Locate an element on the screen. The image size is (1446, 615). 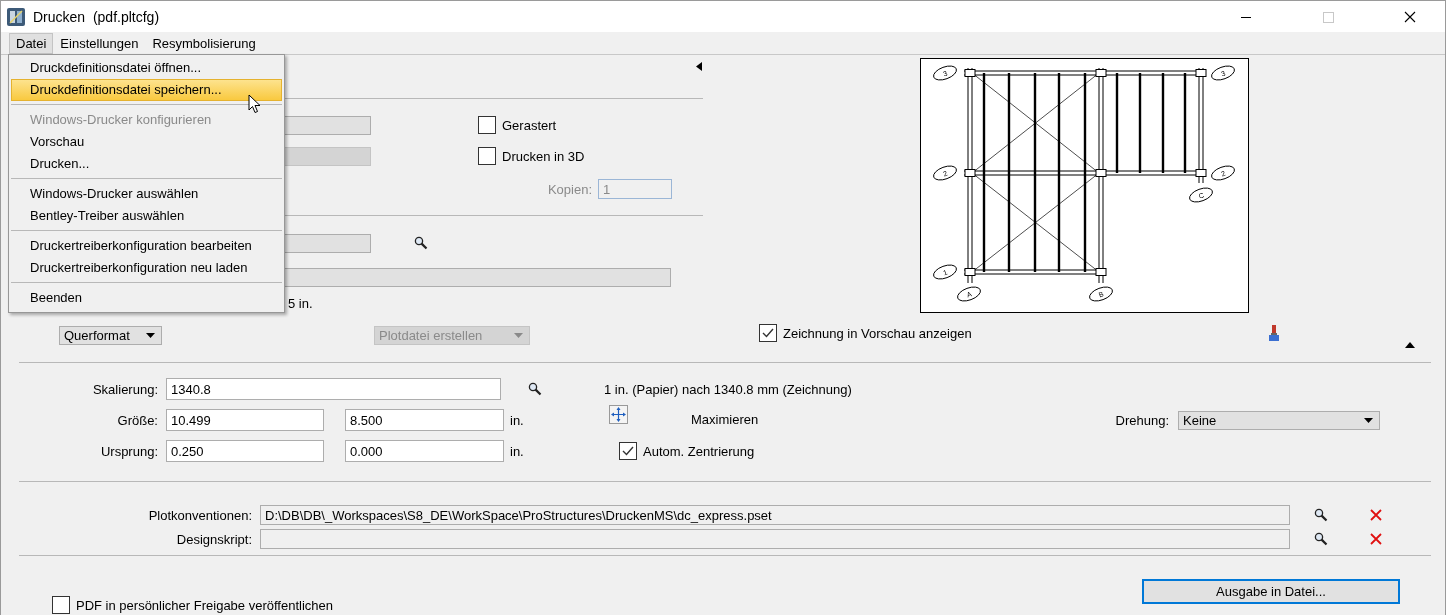
checkbox-label: Zeichnung in Vorschau anzeigen is located at coordinates (877, 333).